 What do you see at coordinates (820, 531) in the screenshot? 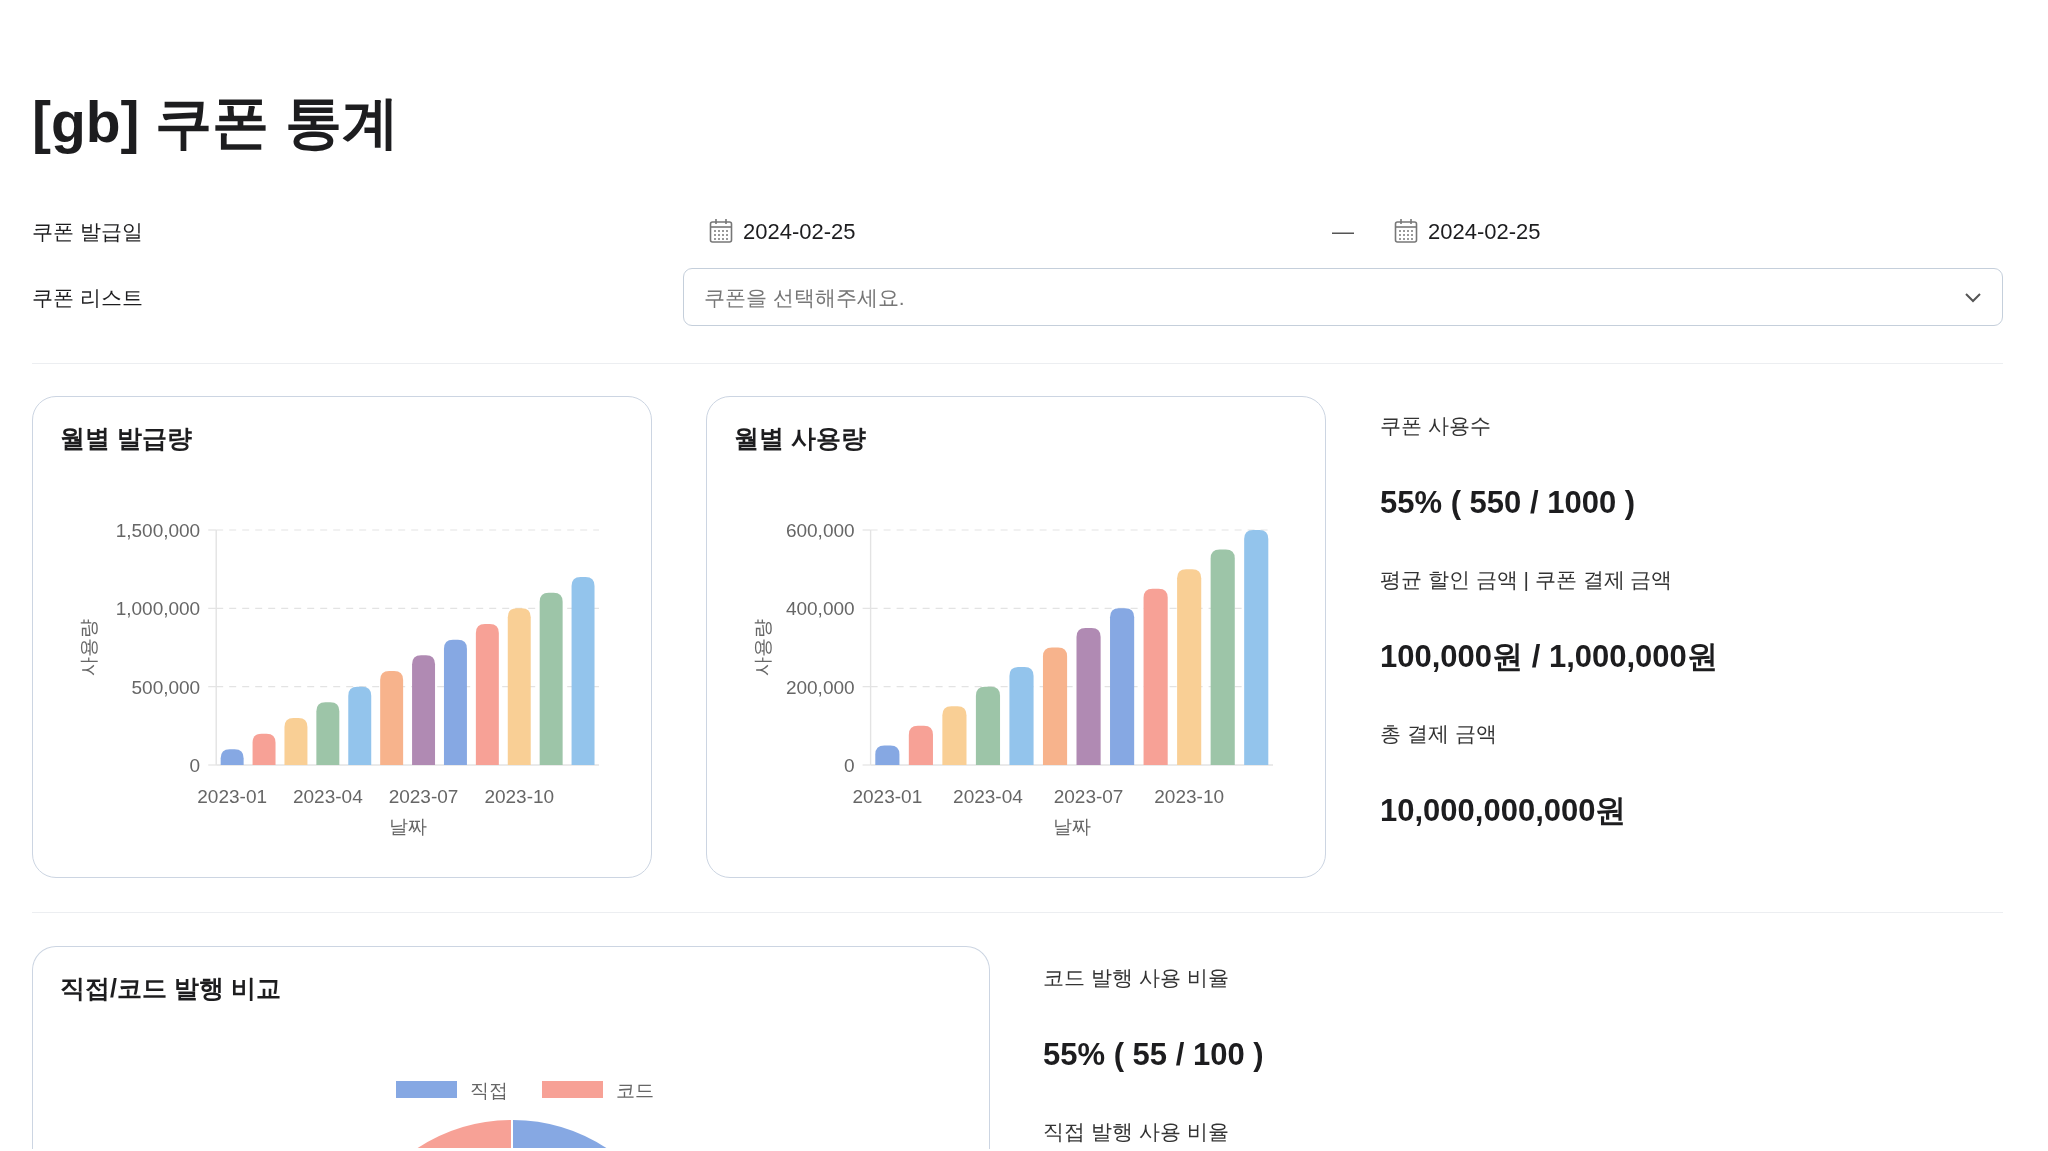
I see `y-tick-label: 600,000` at bounding box center [820, 531].